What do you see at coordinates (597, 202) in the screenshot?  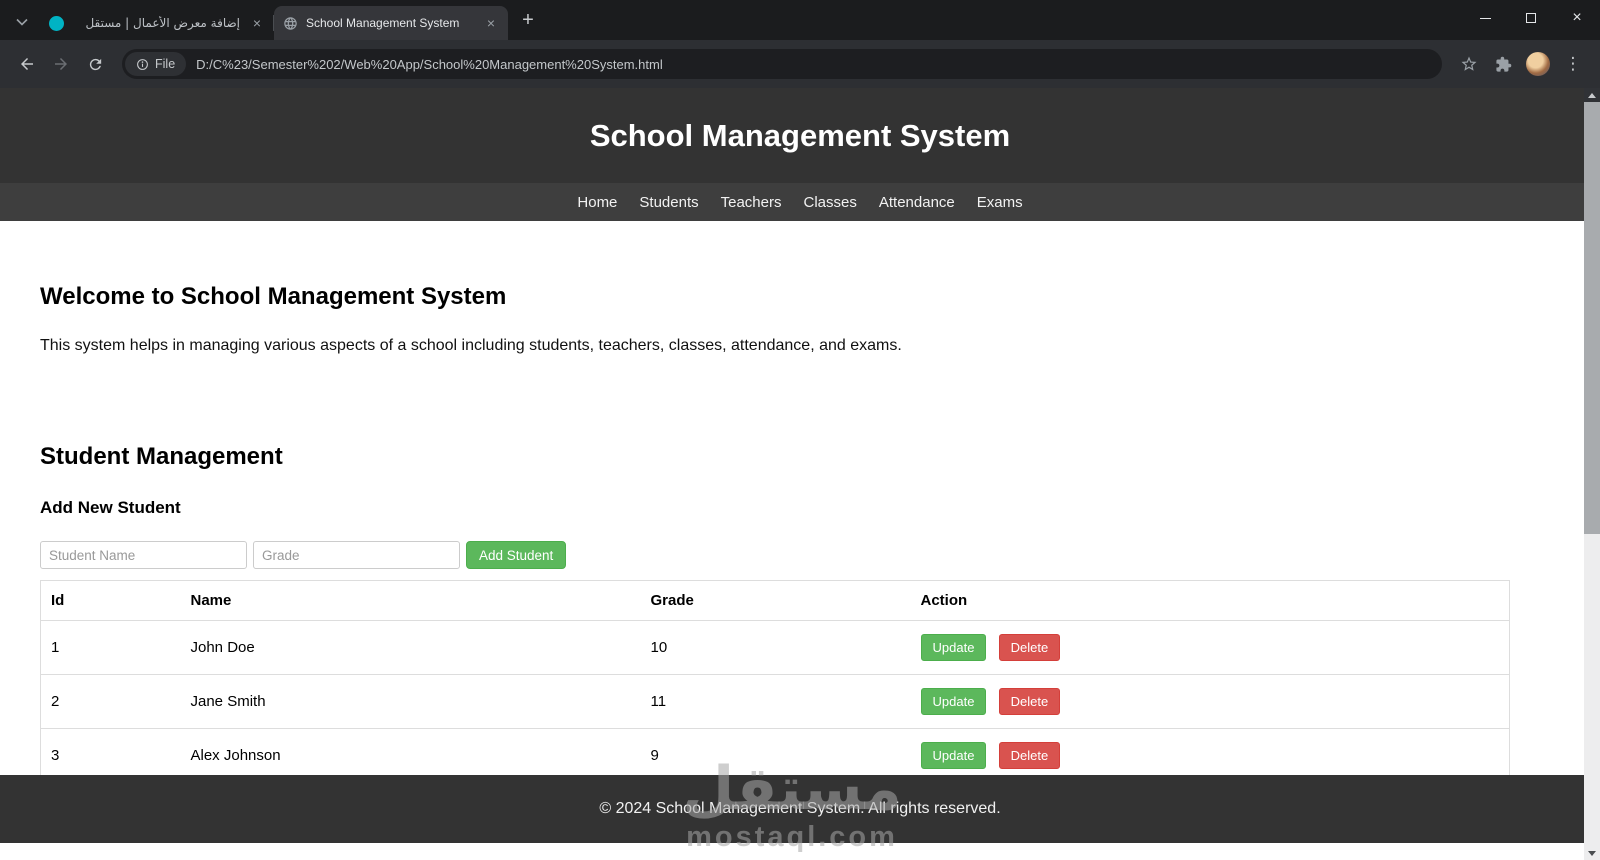 I see `nav-link-home: Home` at bounding box center [597, 202].